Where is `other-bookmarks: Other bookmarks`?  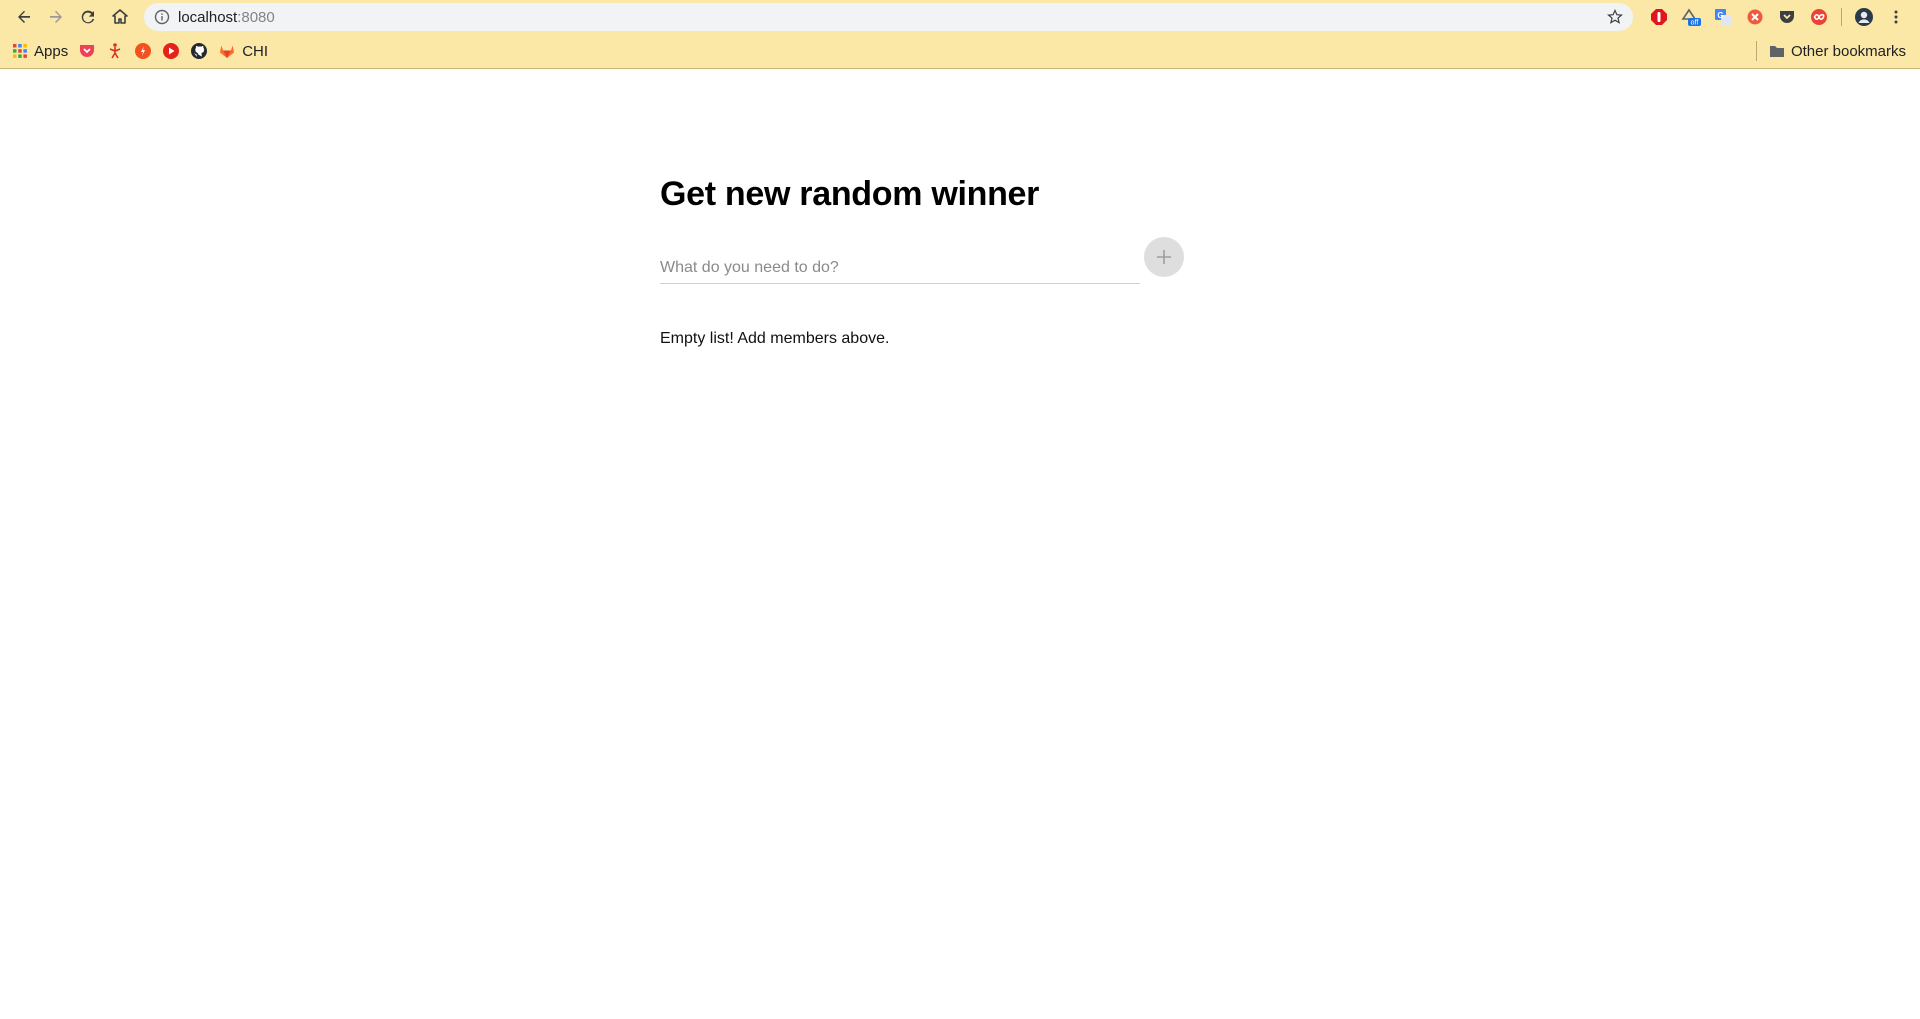 other-bookmarks: Other bookmarks is located at coordinates (1837, 51).